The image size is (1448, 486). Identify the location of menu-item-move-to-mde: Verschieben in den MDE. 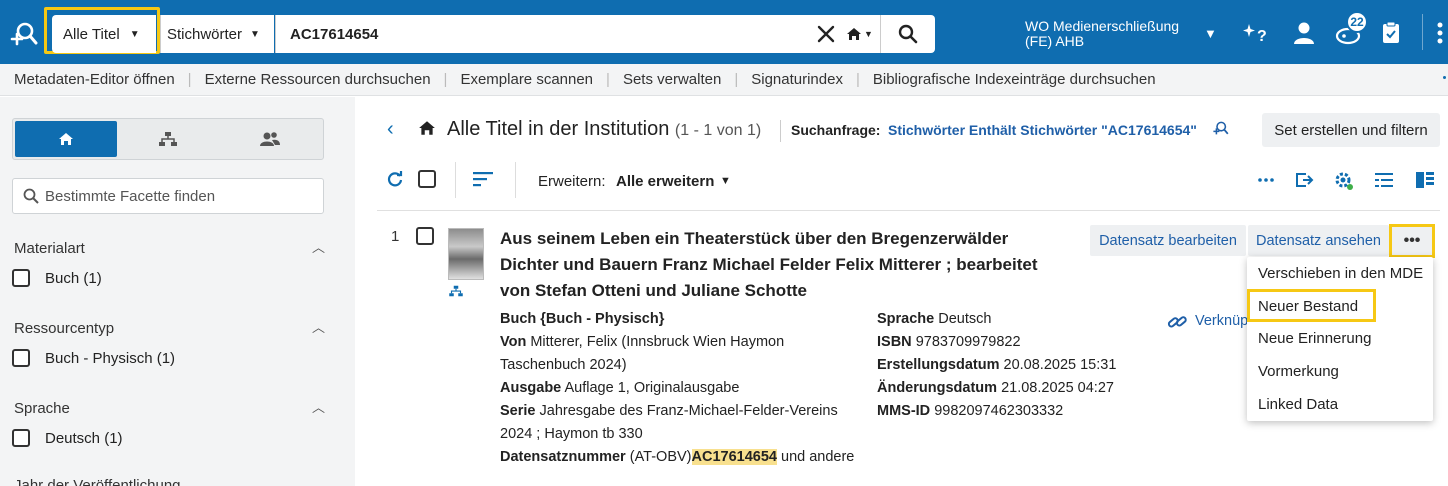
(1340, 273).